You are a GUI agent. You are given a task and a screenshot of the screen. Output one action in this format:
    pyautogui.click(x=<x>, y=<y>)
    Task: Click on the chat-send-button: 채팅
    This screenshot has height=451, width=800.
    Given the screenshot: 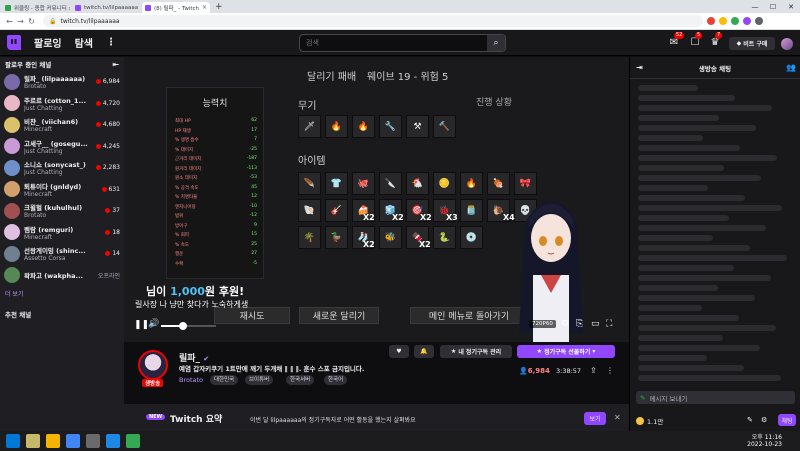 What is the action you would take?
    pyautogui.click(x=787, y=420)
    